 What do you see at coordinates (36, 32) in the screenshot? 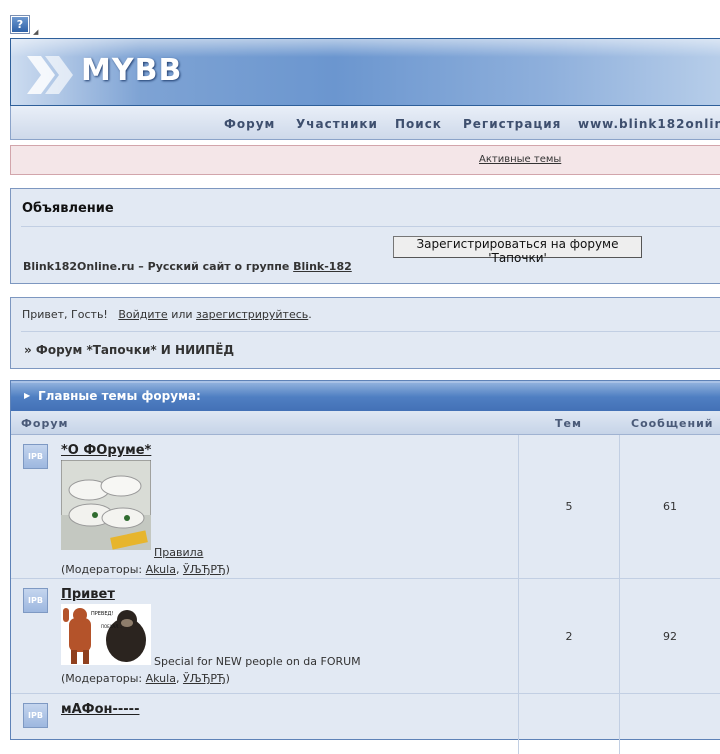
I see `corner-arrow-icon: ◢` at bounding box center [36, 32].